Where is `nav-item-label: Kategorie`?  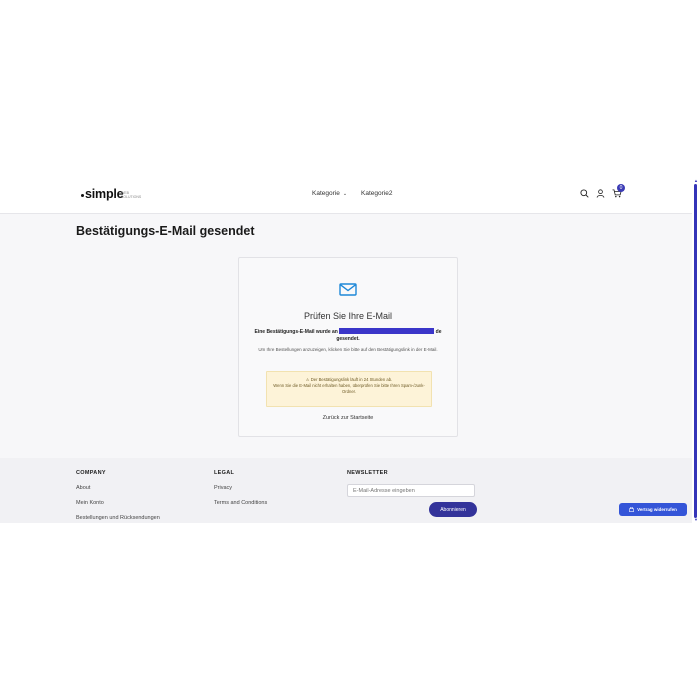
nav-item-label: Kategorie is located at coordinates (326, 193).